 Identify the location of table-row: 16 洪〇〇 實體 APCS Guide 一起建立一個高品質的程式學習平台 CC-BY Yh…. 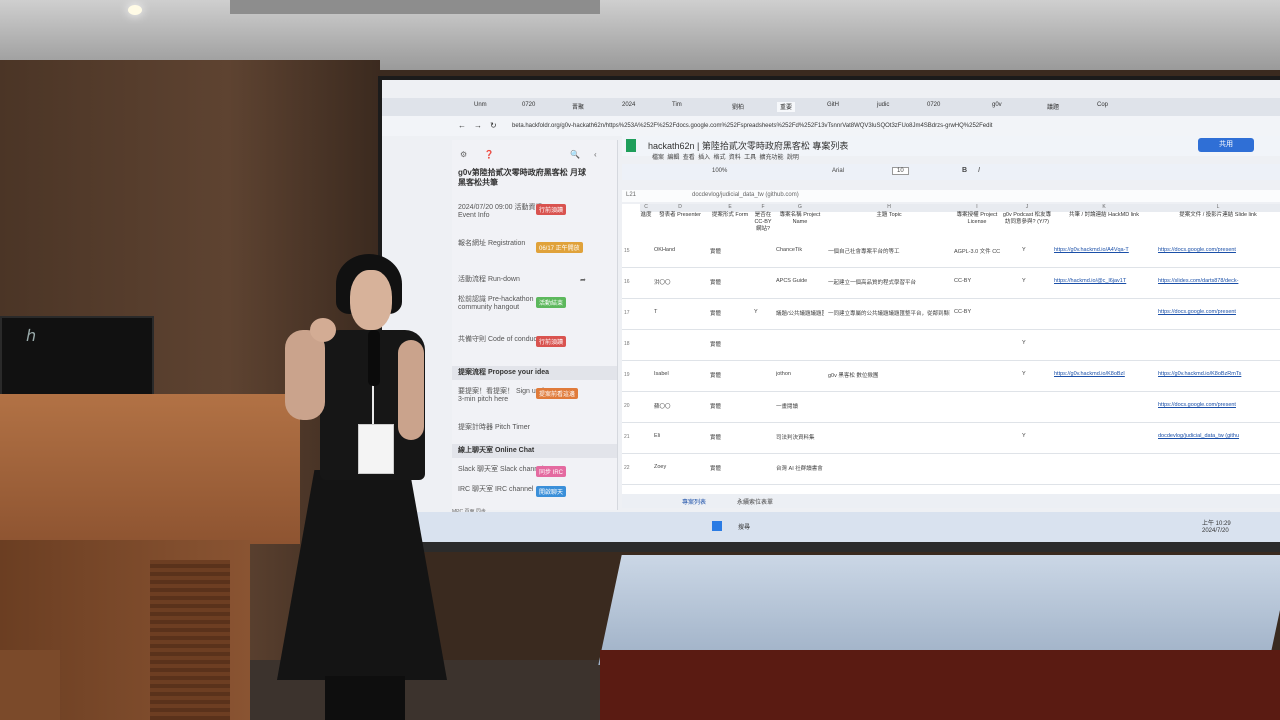
(951, 283).